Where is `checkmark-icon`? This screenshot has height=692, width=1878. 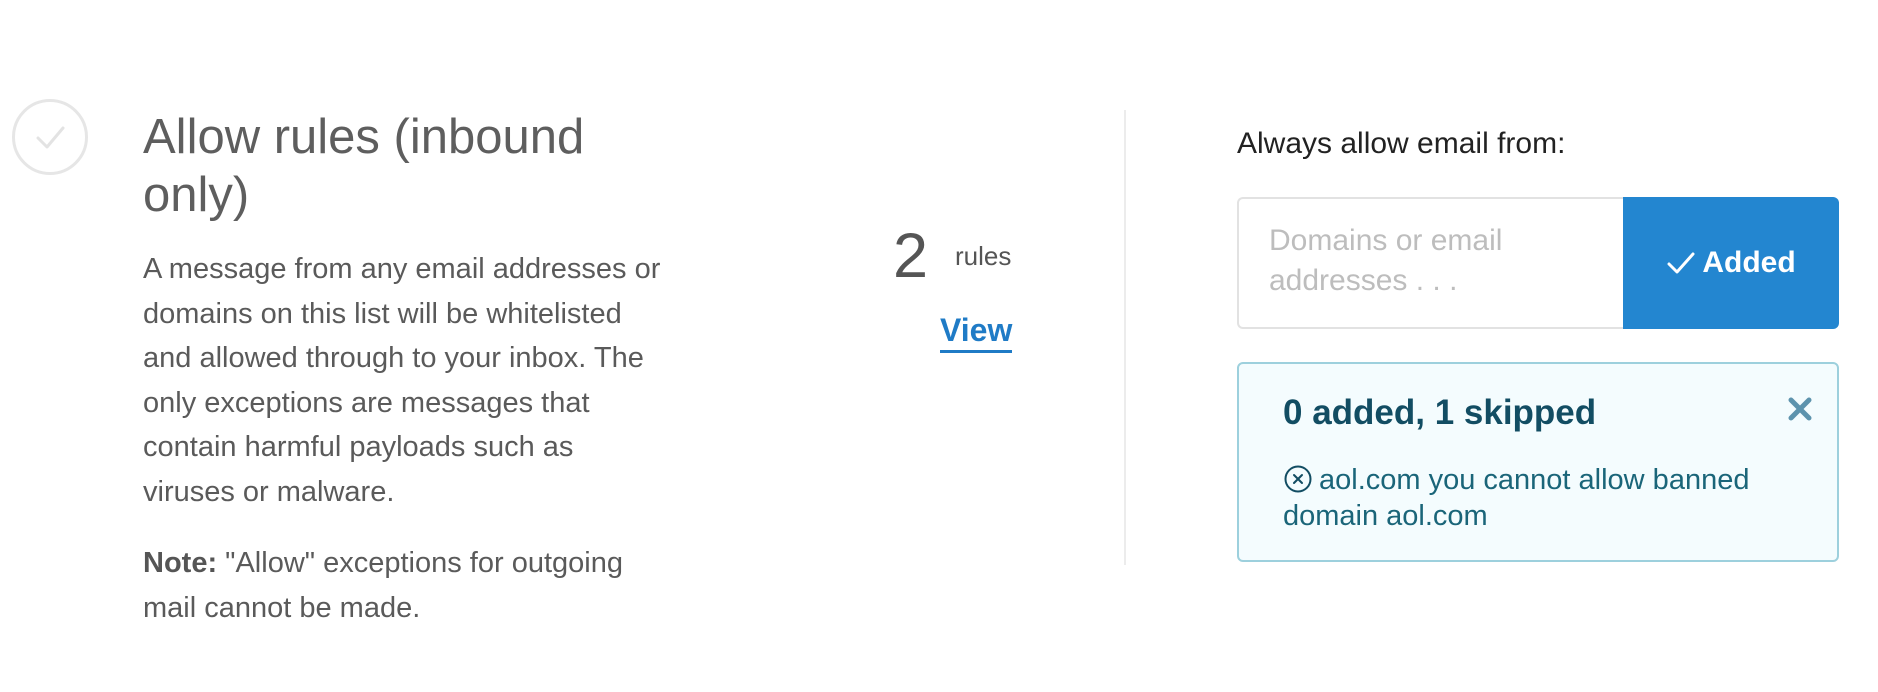 checkmark-icon is located at coordinates (1681, 263).